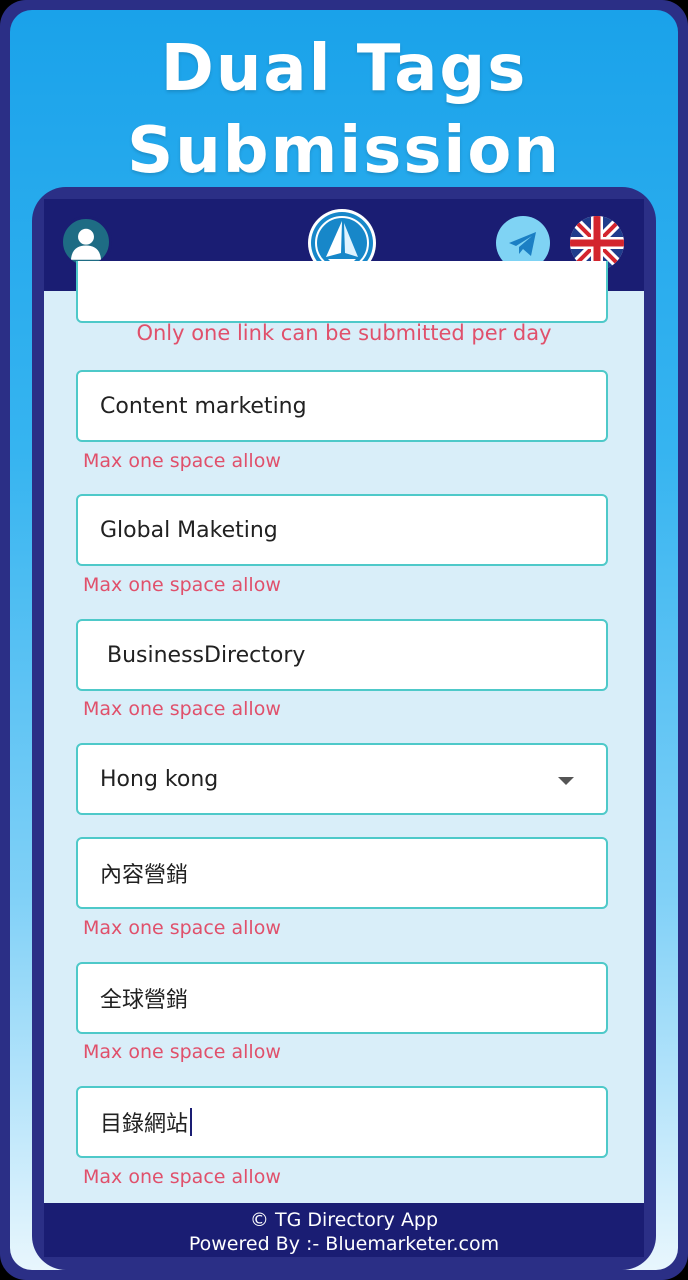  I want to click on tag-zh-3-value: 目錄網站, so click(144, 1124).